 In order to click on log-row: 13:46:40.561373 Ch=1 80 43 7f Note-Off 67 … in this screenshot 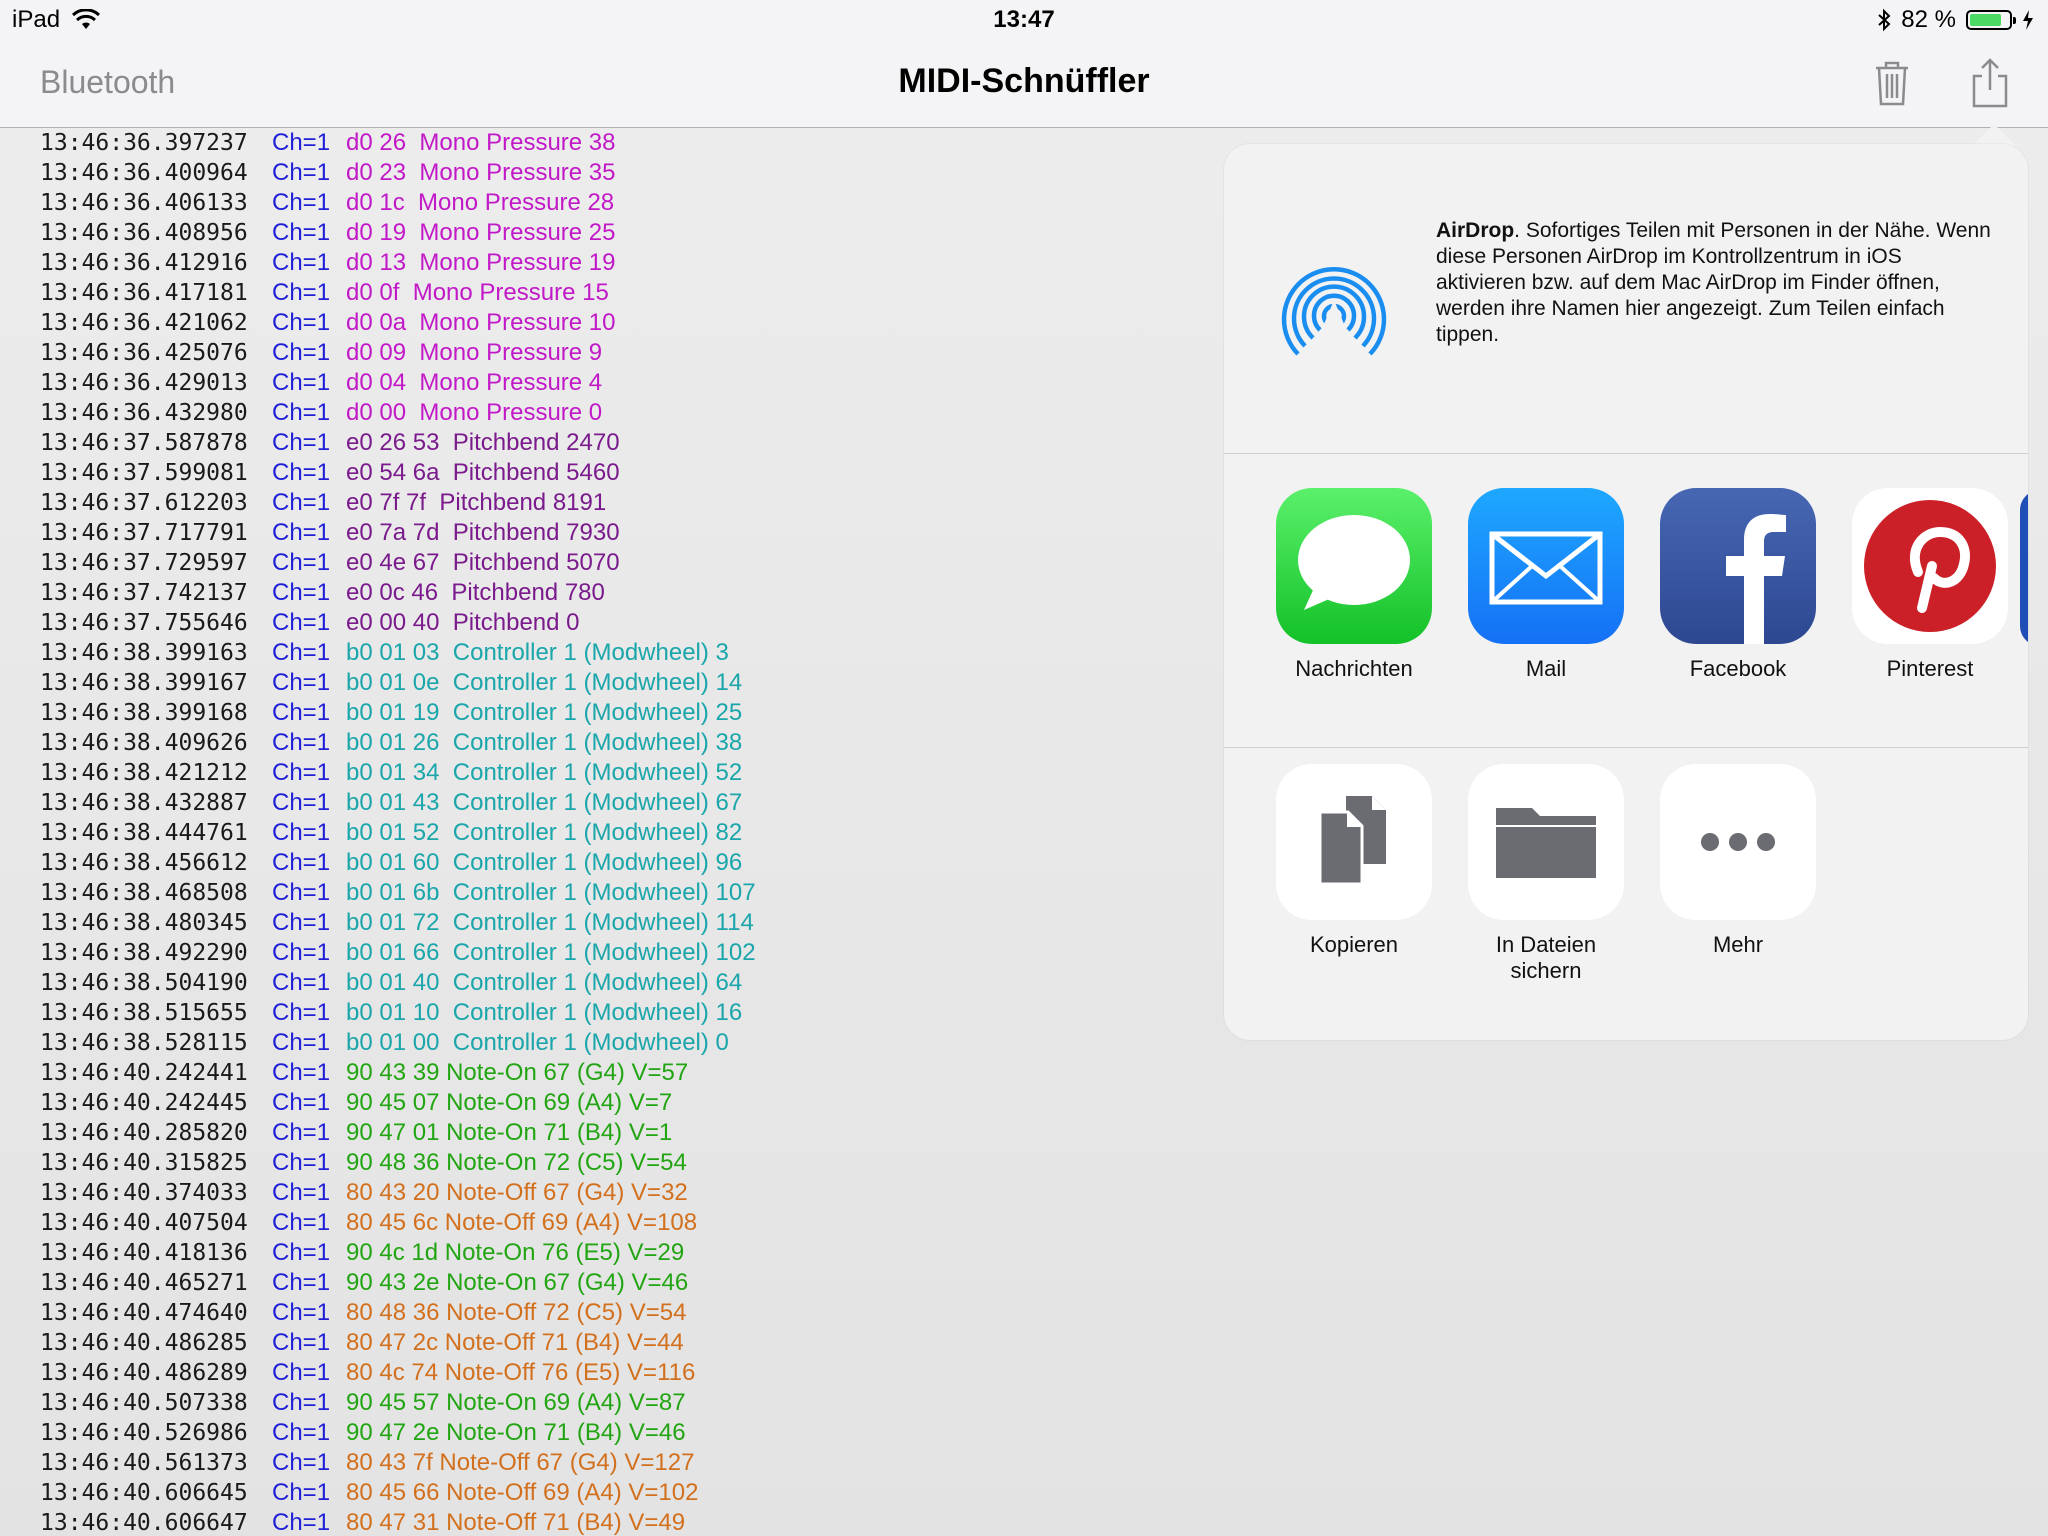, I will do `click(398, 1463)`.